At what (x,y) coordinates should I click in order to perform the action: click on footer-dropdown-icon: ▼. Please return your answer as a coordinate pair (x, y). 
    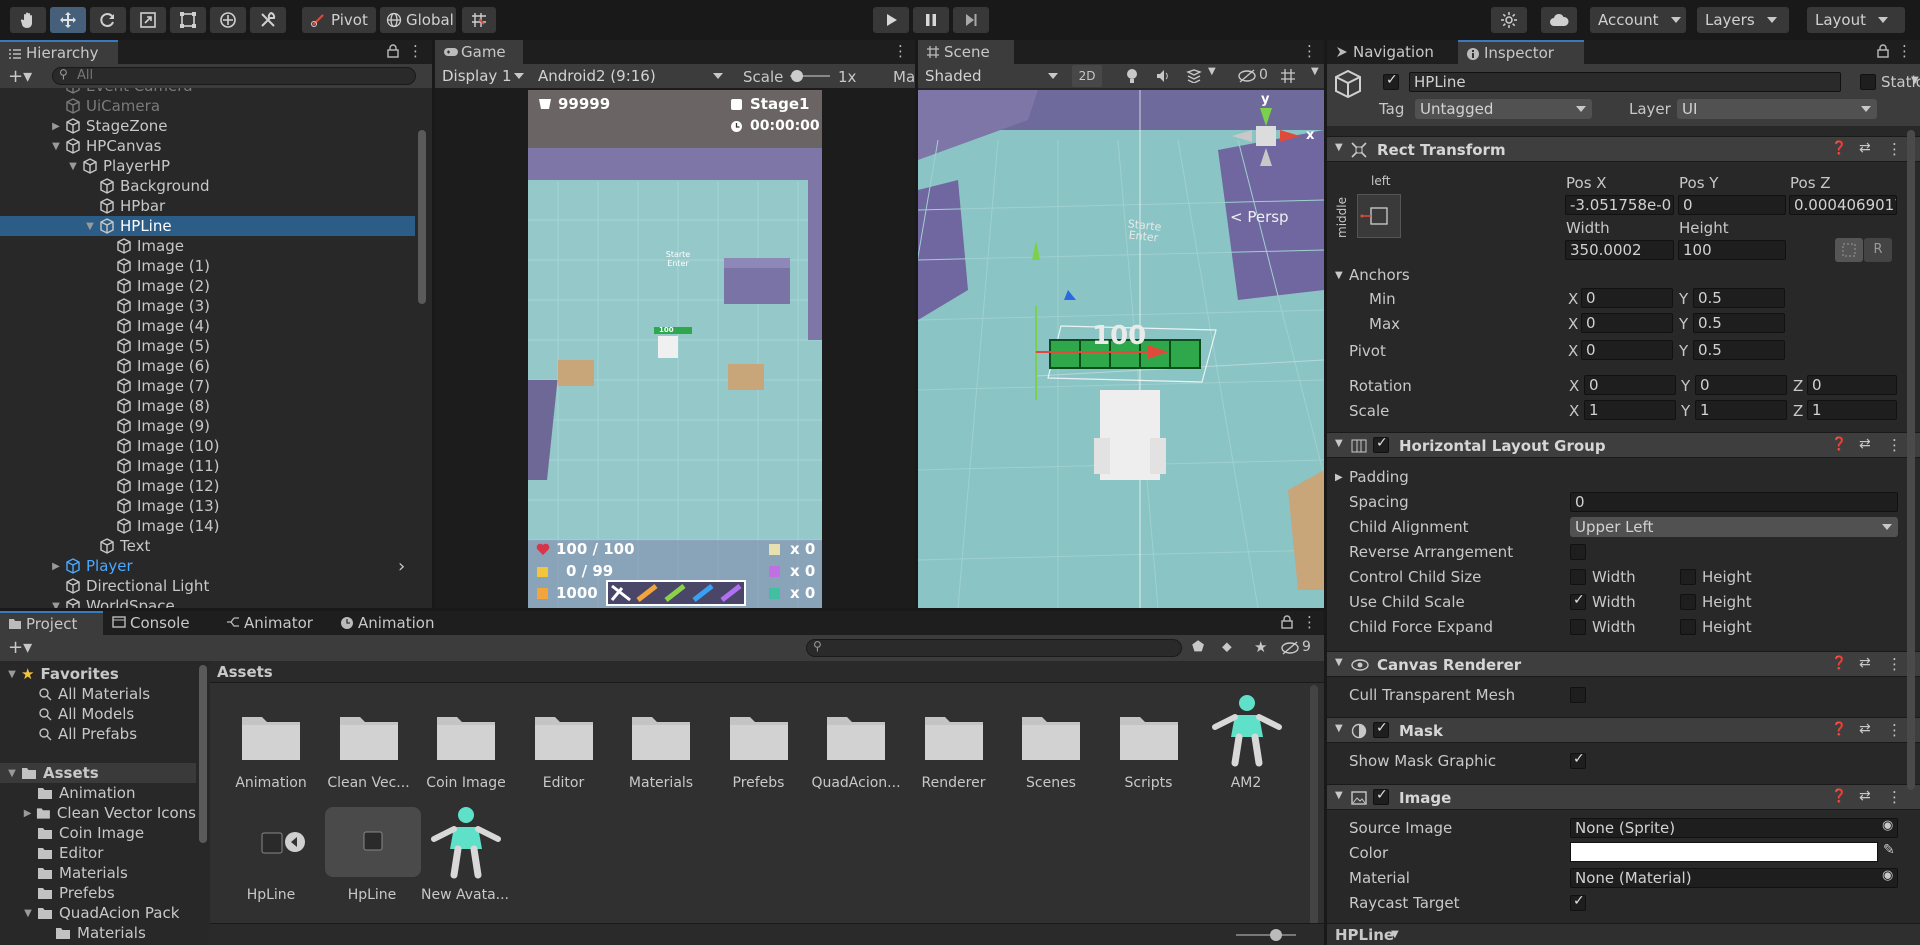
    Looking at the image, I should click on (1395, 934).